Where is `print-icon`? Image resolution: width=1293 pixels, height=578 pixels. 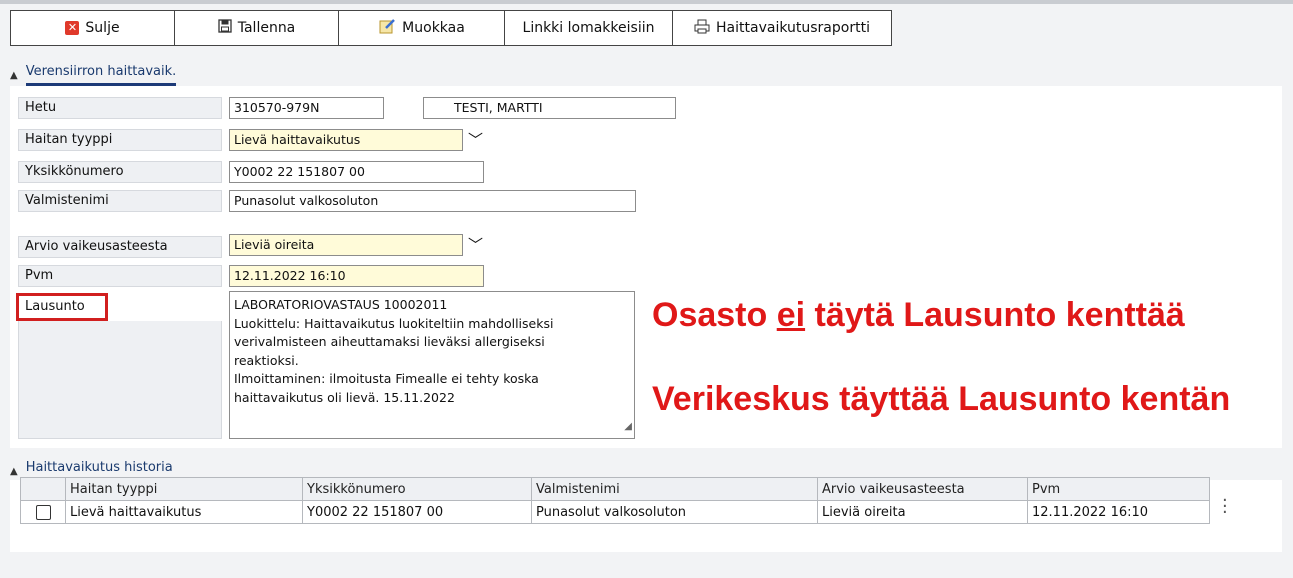 print-icon is located at coordinates (702, 28).